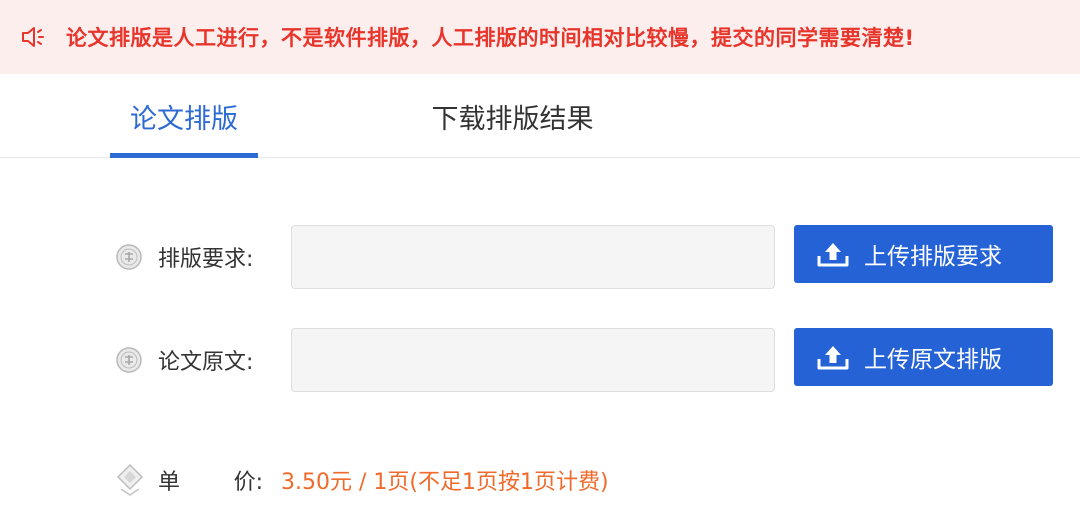 This screenshot has width=1080, height=516. Describe the element at coordinates (512, 119) in the screenshot. I see `tab-label: 下载排版结果` at that location.